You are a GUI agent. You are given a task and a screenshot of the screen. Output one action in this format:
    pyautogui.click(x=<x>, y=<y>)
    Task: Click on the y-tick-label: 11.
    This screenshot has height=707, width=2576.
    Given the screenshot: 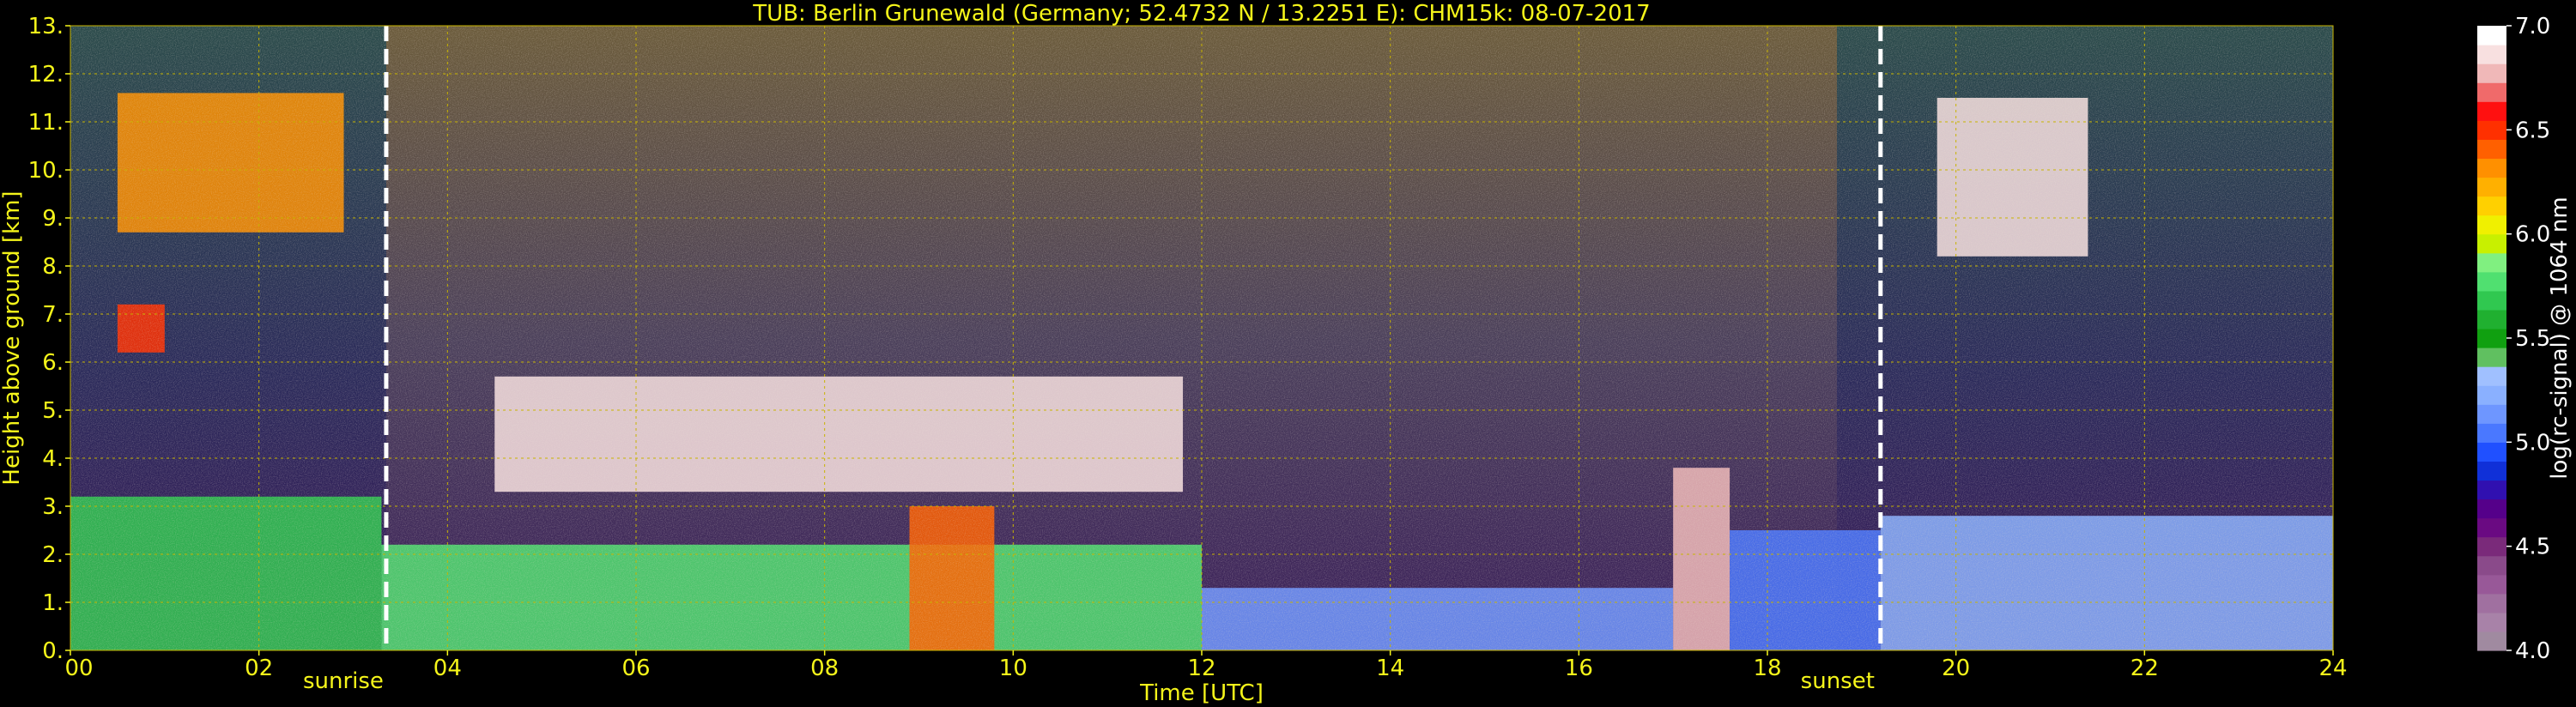 What is the action you would take?
    pyautogui.click(x=46, y=123)
    